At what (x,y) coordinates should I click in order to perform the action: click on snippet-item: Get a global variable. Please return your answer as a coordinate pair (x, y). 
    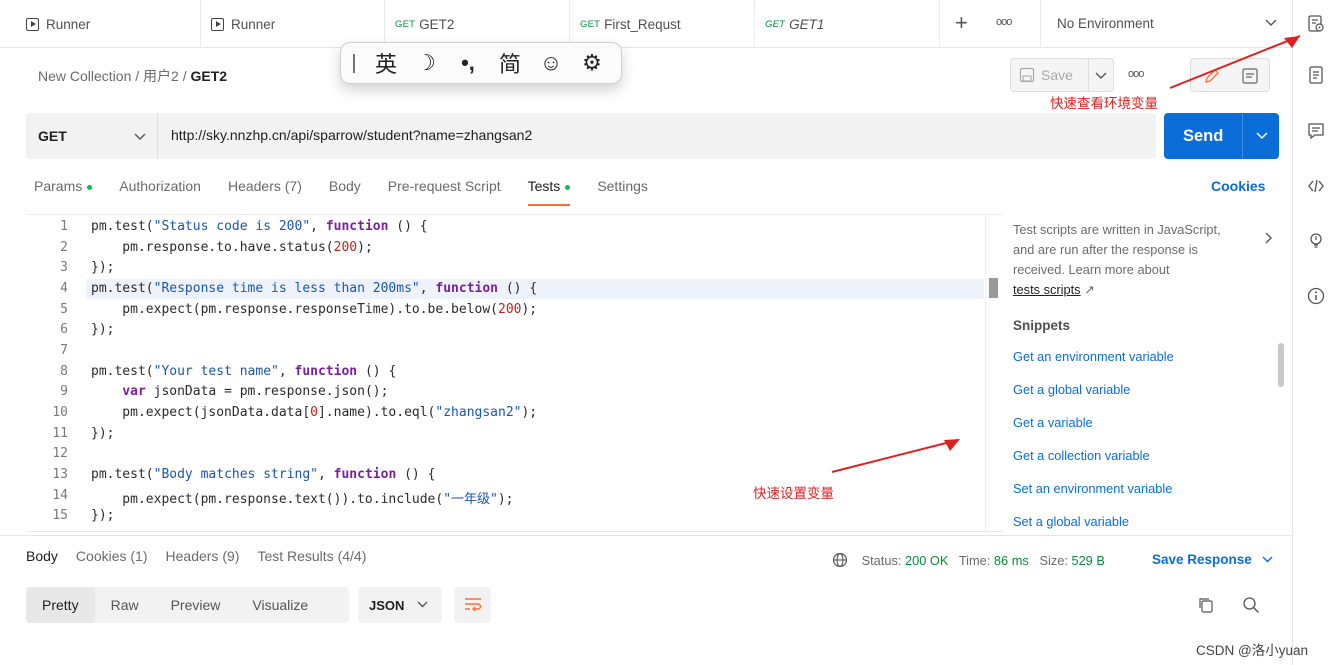
    Looking at the image, I should click on (1071, 389).